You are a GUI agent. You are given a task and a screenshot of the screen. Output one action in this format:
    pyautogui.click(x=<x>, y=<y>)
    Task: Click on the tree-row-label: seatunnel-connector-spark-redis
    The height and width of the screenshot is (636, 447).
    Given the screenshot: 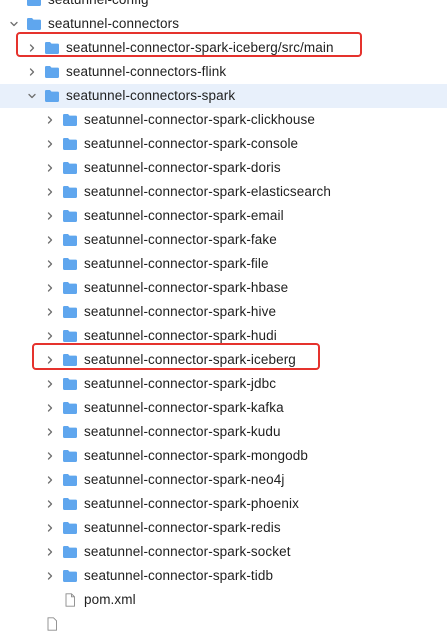 What is the action you would take?
    pyautogui.click(x=182, y=527)
    